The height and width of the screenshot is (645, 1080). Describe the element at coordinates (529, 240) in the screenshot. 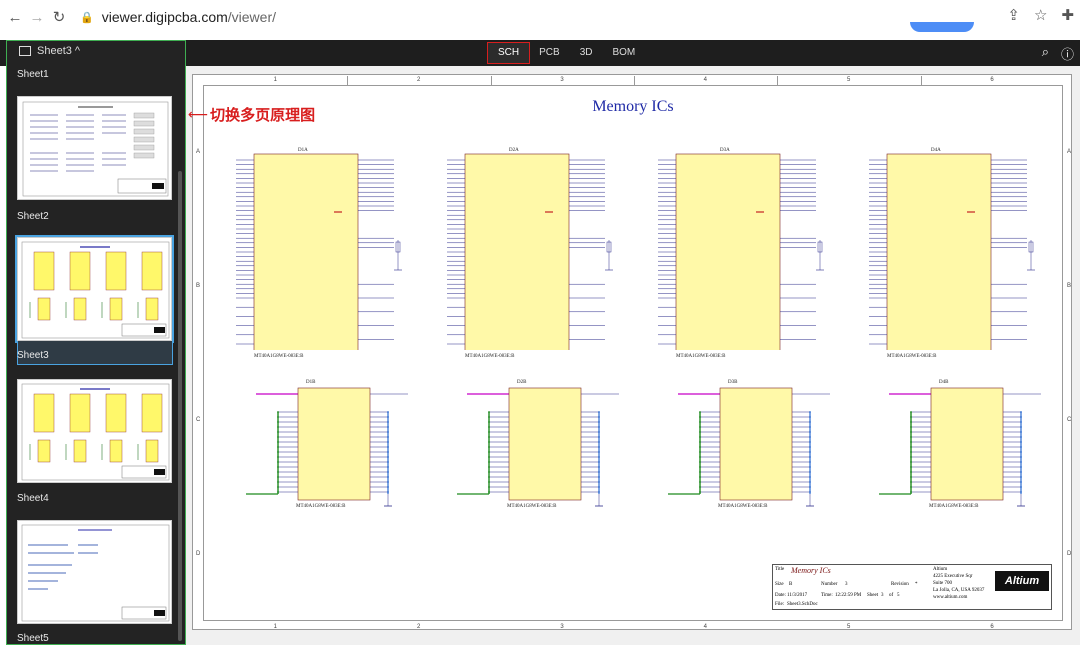

I see `ic-top-D2A` at that location.